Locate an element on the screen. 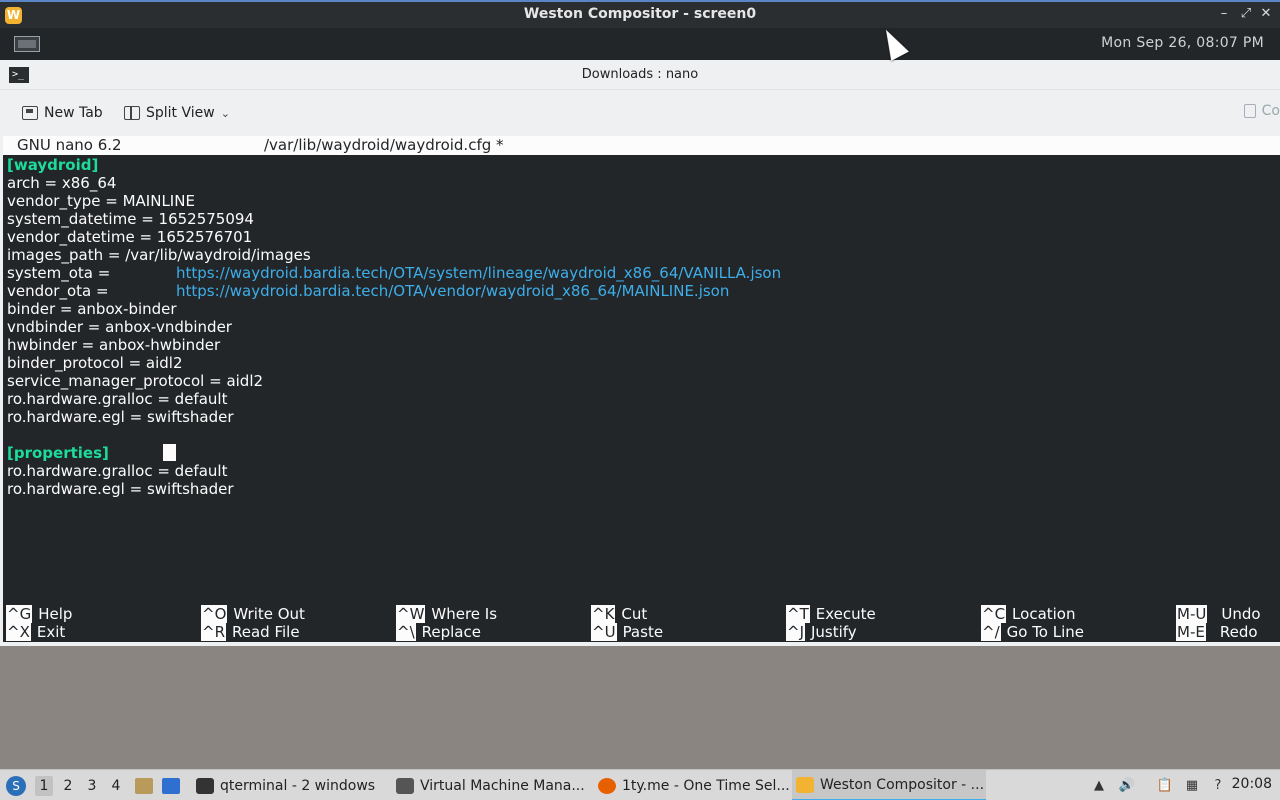 This screenshot has width=1280, height=800. start-menu-button: S is located at coordinates (16, 785).